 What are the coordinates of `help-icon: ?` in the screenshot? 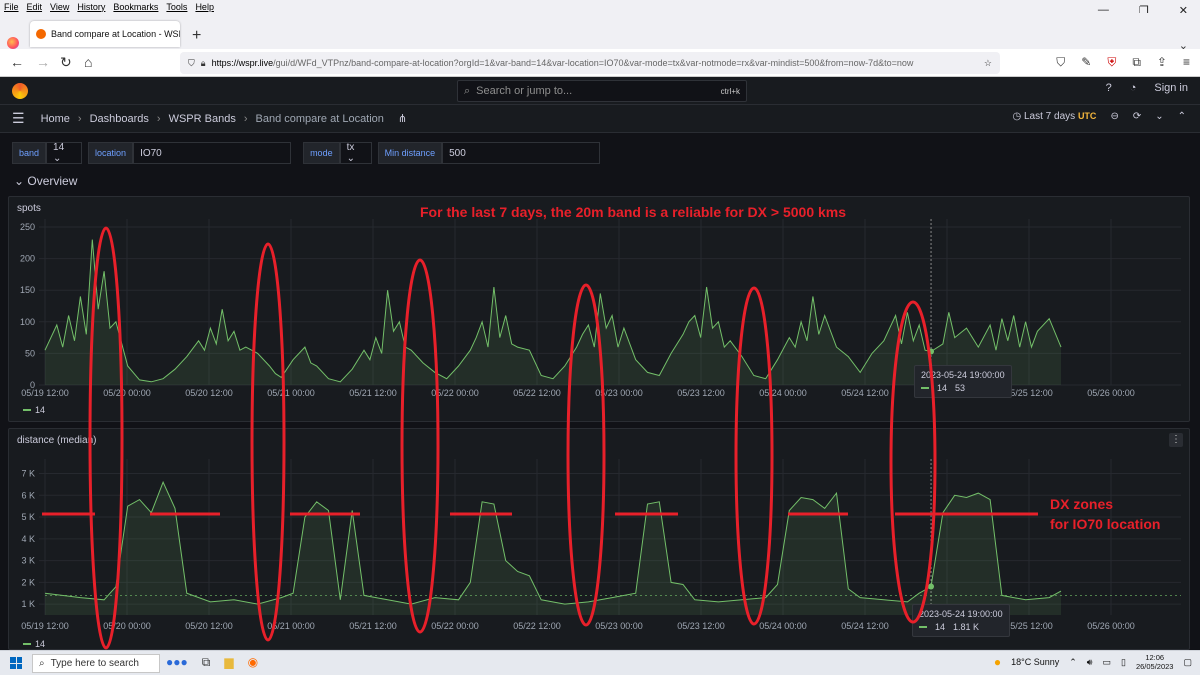 It's located at (1109, 88).